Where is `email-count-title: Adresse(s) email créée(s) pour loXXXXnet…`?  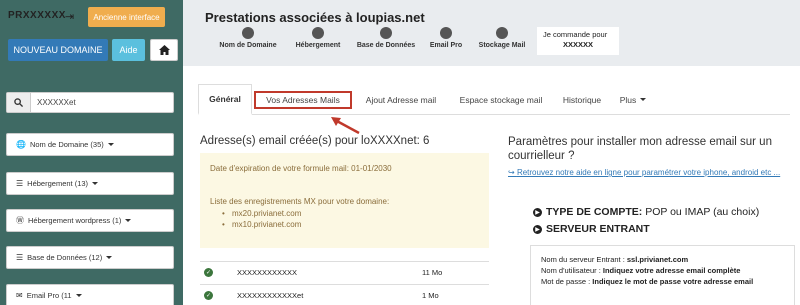 email-count-title: Adresse(s) email créée(s) pour loXXXXnet… is located at coordinates (315, 141).